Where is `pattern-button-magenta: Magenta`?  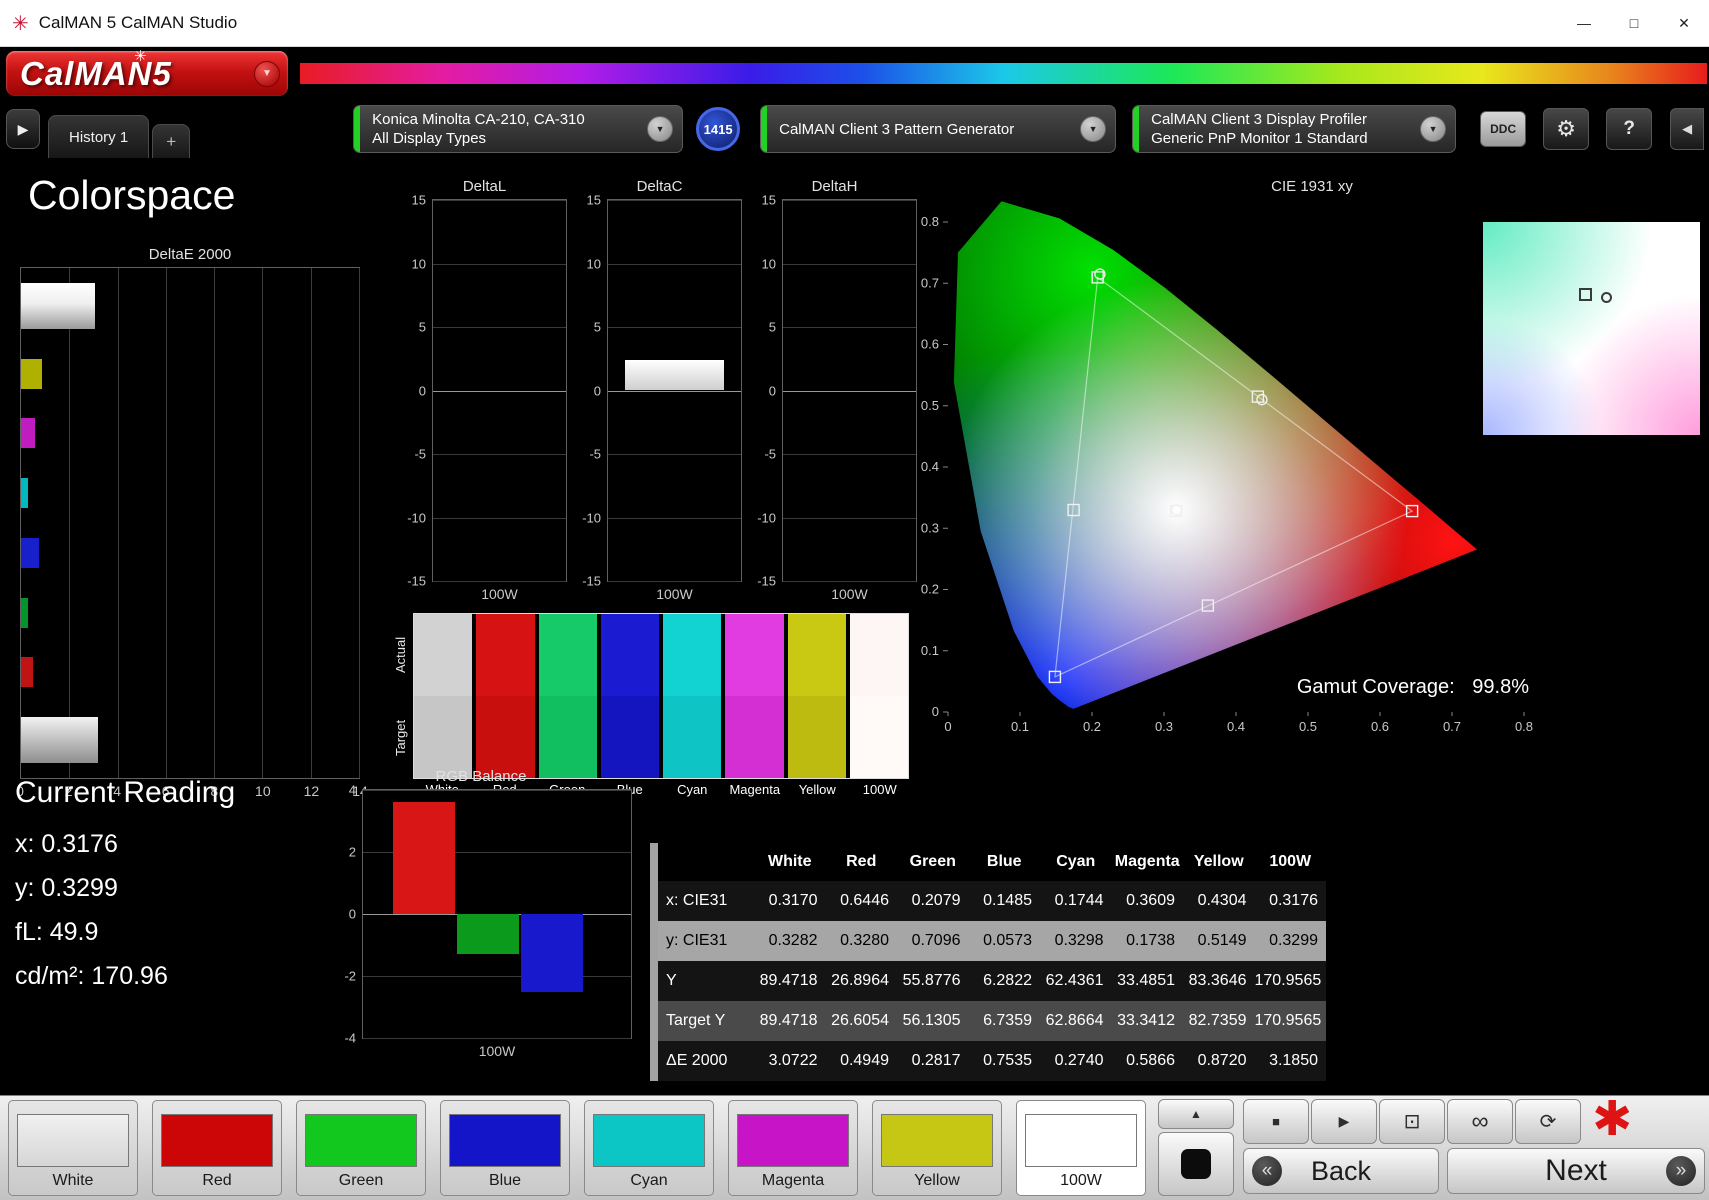 pattern-button-magenta: Magenta is located at coordinates (793, 1148).